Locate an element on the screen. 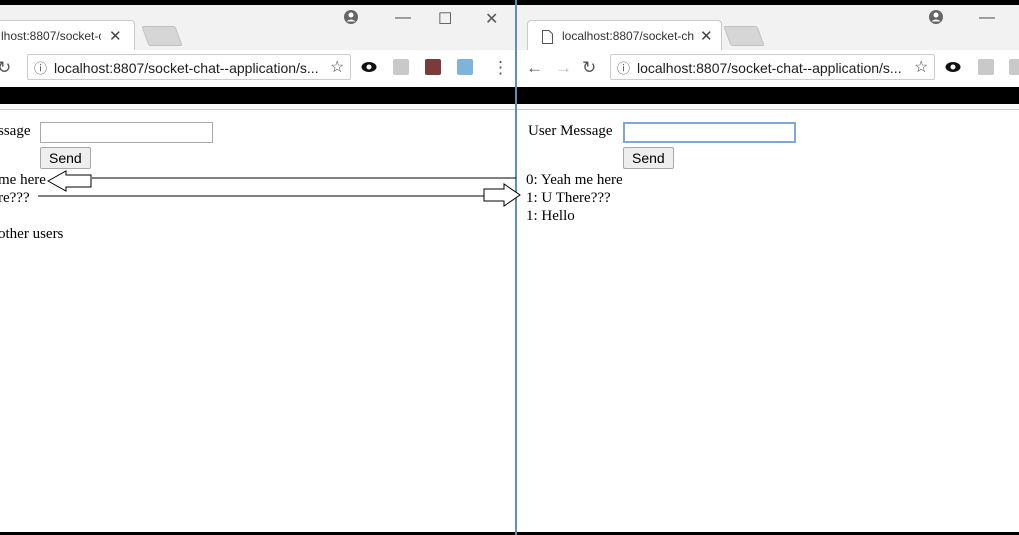  close-window-icon: ✕ is located at coordinates (491, 19).